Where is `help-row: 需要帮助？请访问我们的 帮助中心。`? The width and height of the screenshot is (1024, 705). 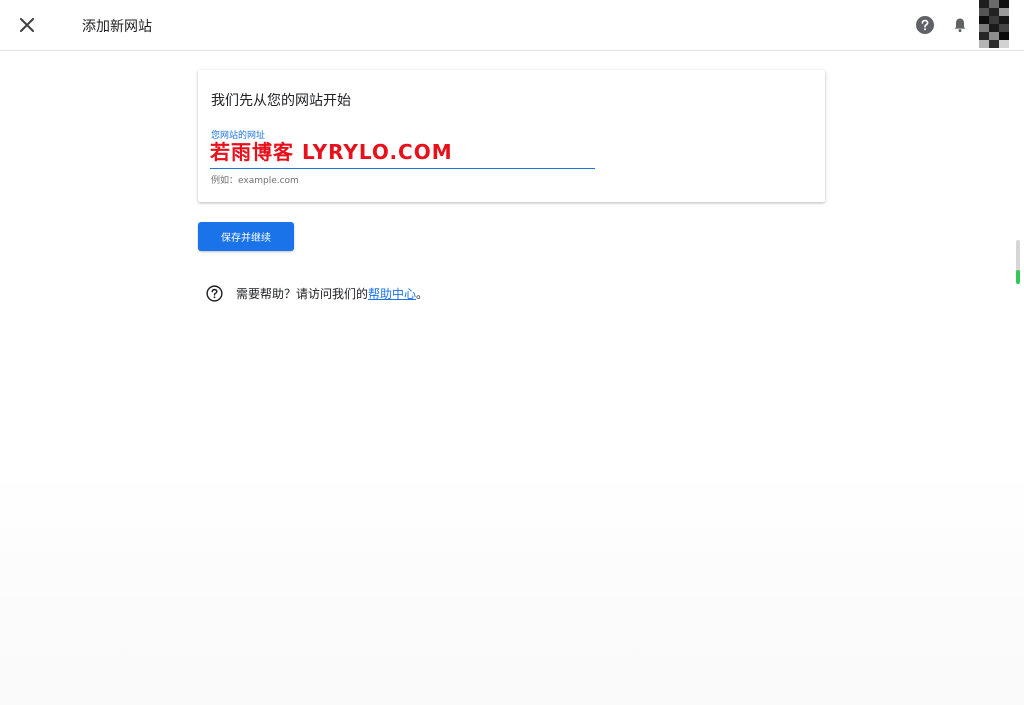
help-row: 需要帮助？请访问我们的 帮助中心。 is located at coordinates (317, 293).